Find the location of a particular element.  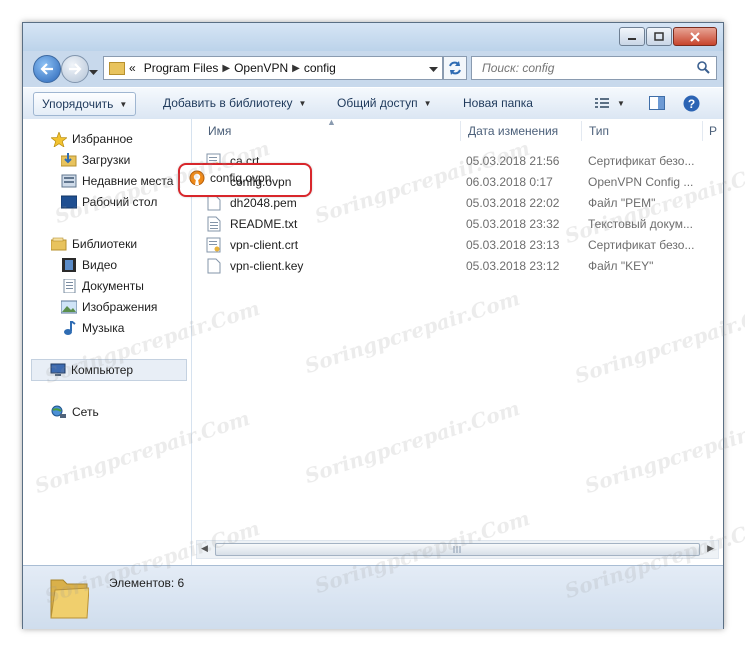

nav-label: Документы is located at coordinates (113, 286).